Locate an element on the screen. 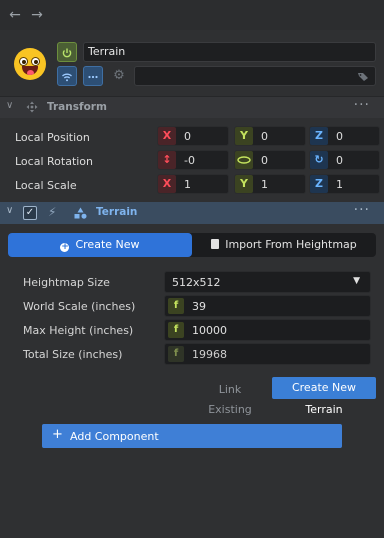 The image size is (384, 538). pitch-arrows-icon: ↕ is located at coordinates (167, 160).